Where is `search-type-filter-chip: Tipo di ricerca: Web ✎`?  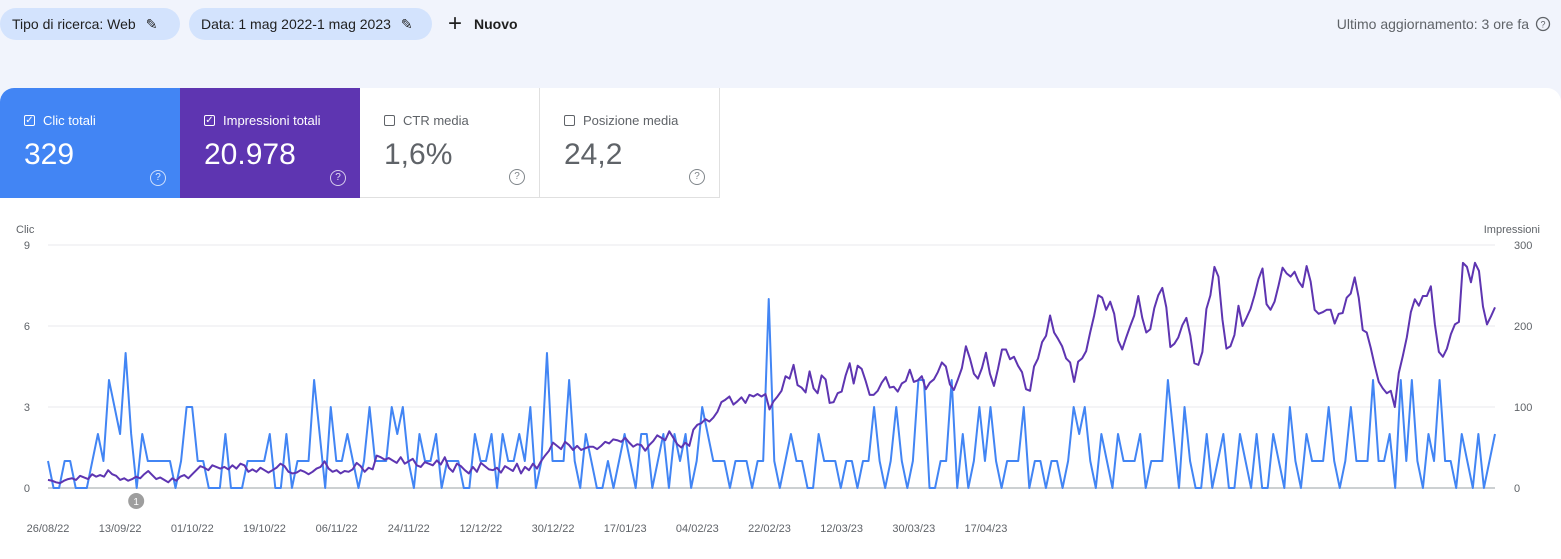 search-type-filter-chip: Tipo di ricerca: Web ✎ is located at coordinates (90, 24).